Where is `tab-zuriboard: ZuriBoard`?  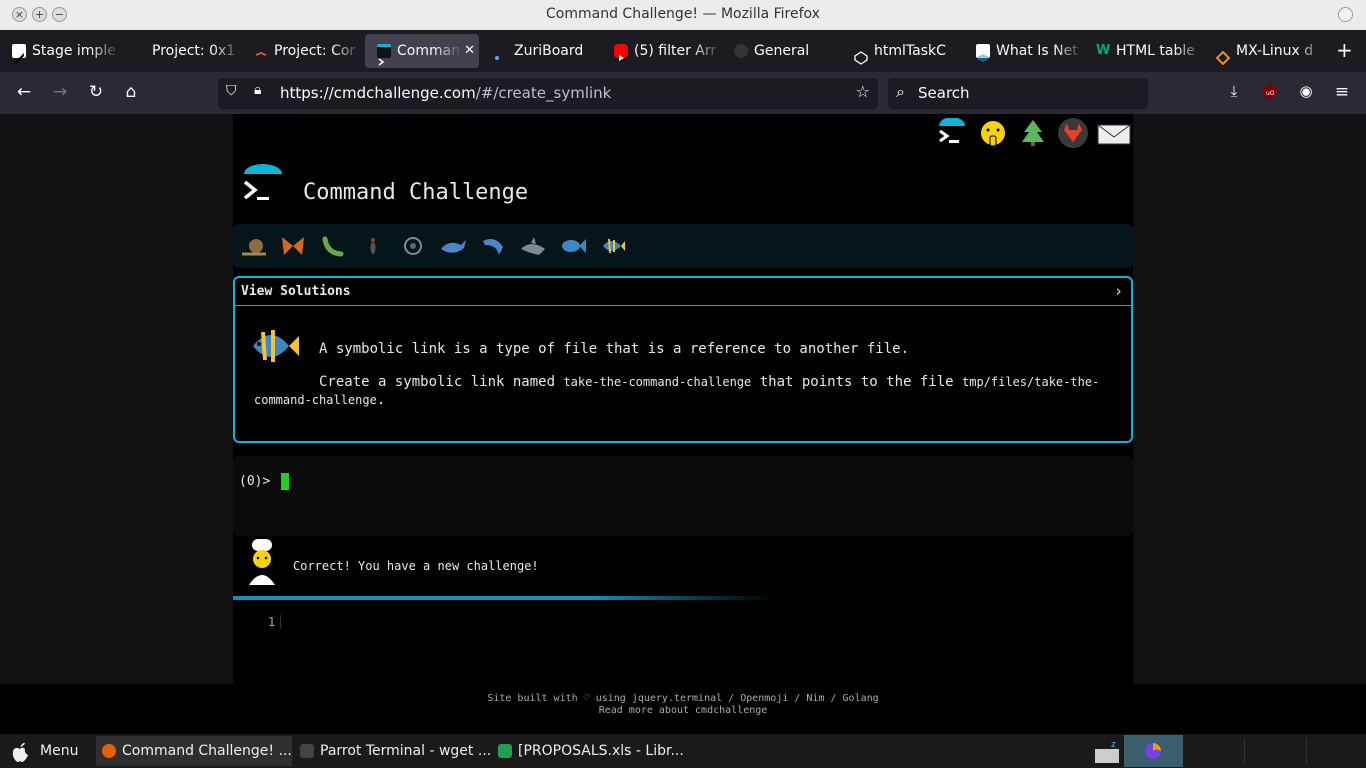 tab-zuriboard: ZuriBoard is located at coordinates (542, 51).